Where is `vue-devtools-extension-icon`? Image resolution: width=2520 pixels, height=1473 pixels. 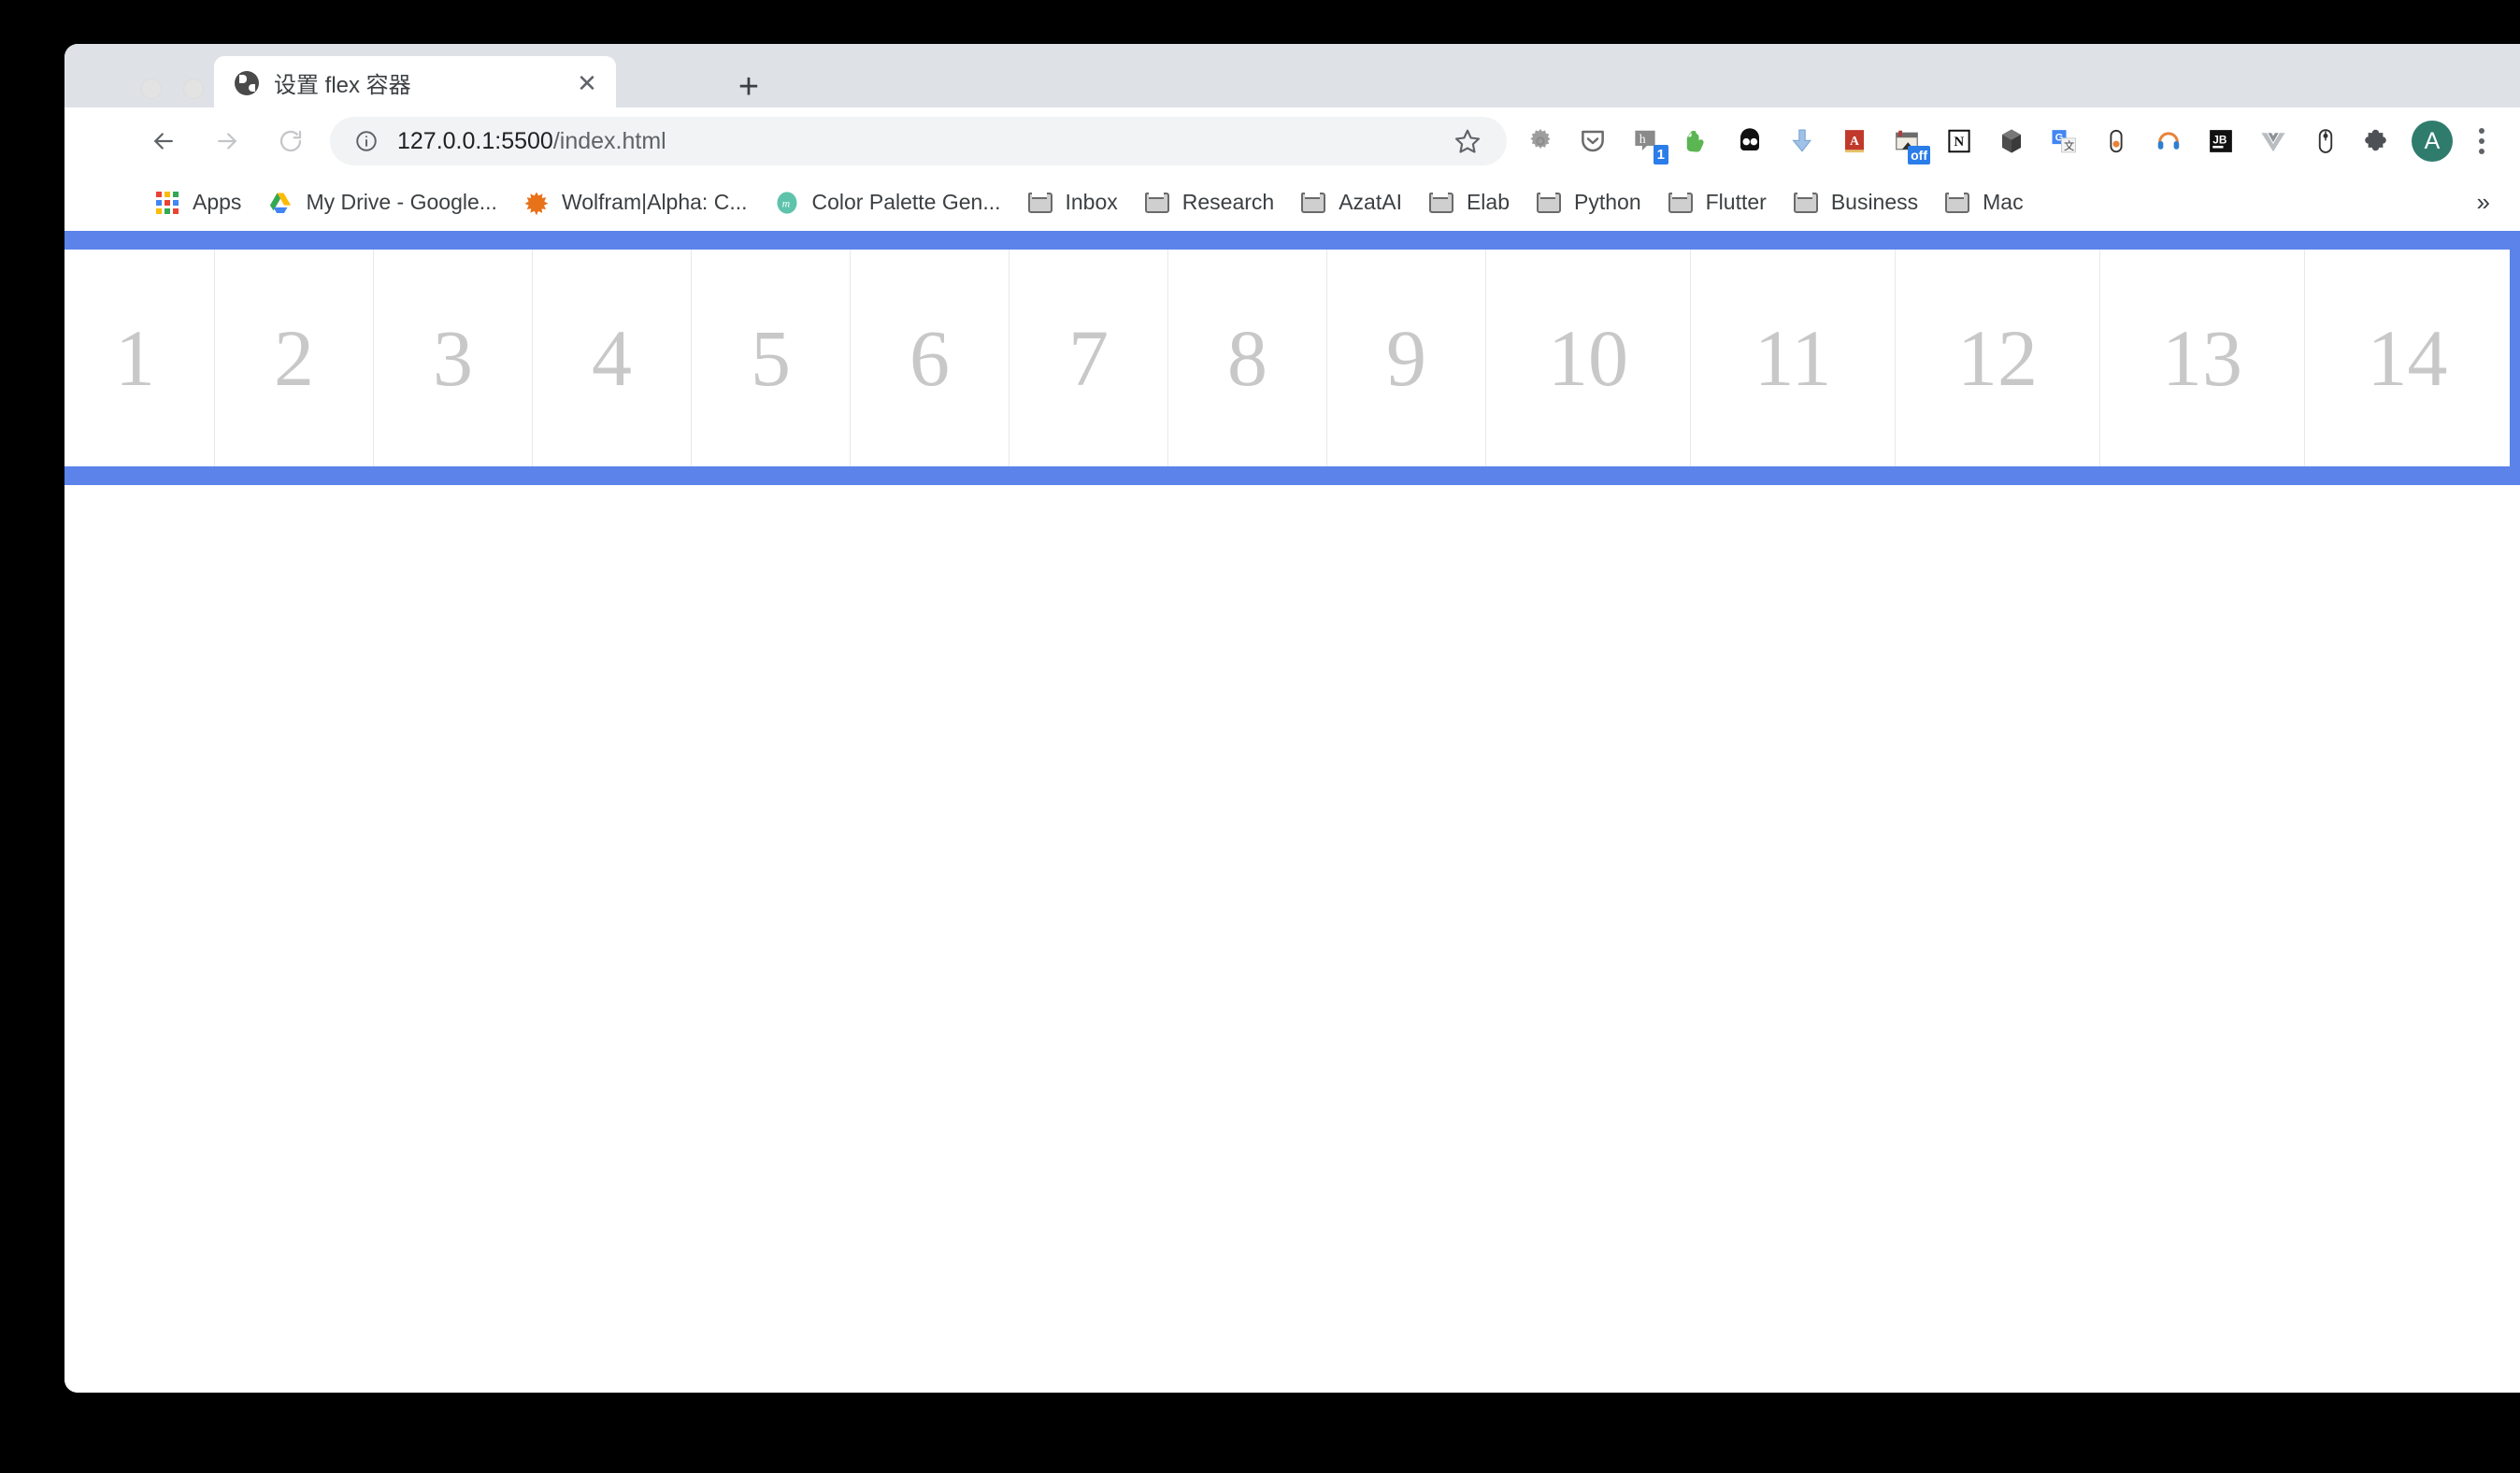 vue-devtools-extension-icon is located at coordinates (2273, 141).